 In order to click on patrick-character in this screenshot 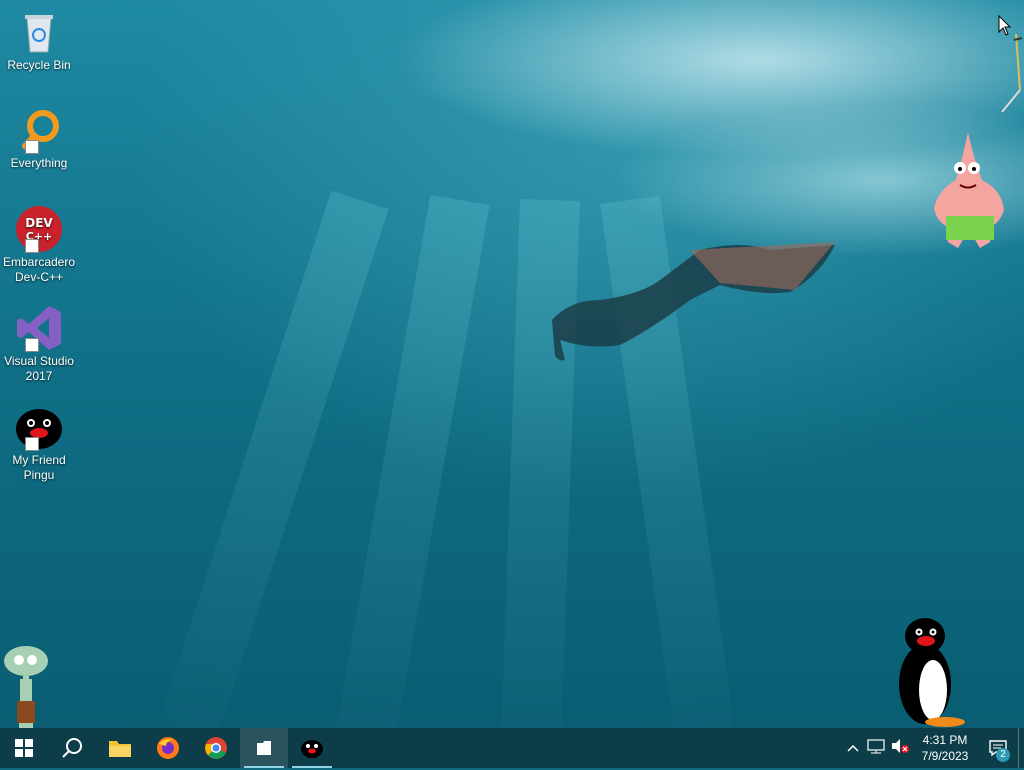, I will do `click(970, 192)`.